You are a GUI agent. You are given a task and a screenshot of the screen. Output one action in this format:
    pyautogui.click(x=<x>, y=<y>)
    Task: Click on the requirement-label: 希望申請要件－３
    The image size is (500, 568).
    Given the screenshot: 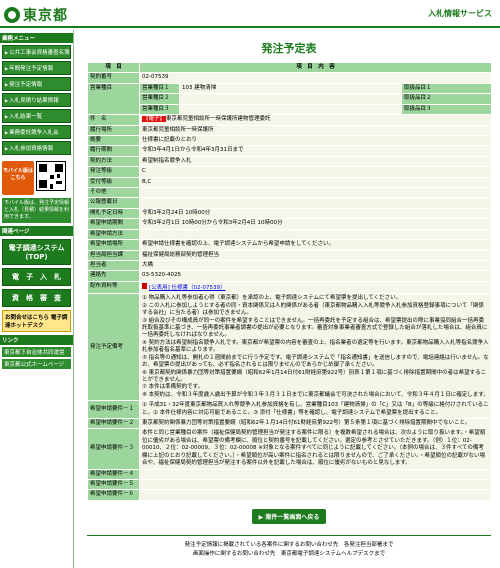 What is the action you would take?
    pyautogui.click(x=113, y=449)
    